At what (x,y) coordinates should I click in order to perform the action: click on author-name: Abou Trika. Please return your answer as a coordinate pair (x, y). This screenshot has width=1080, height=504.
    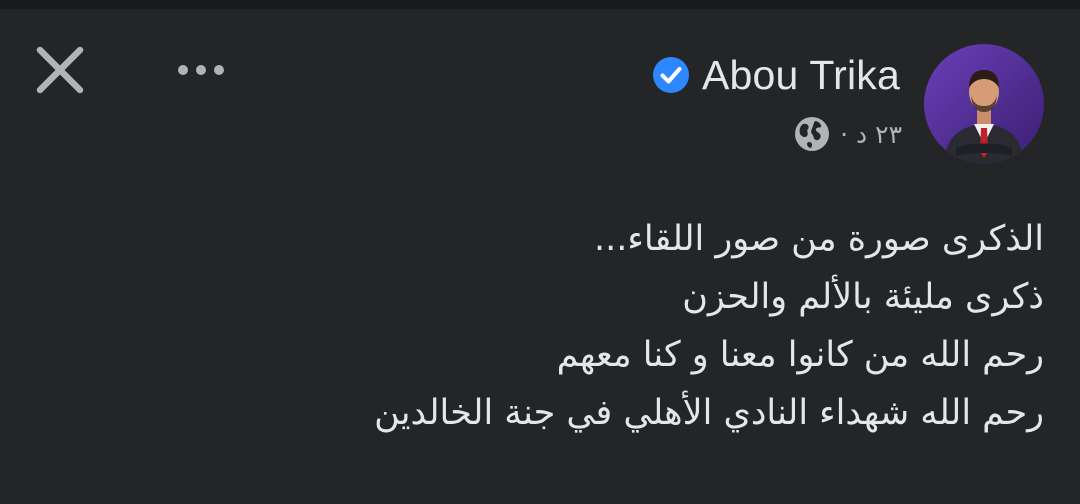
    Looking at the image, I should click on (801, 75).